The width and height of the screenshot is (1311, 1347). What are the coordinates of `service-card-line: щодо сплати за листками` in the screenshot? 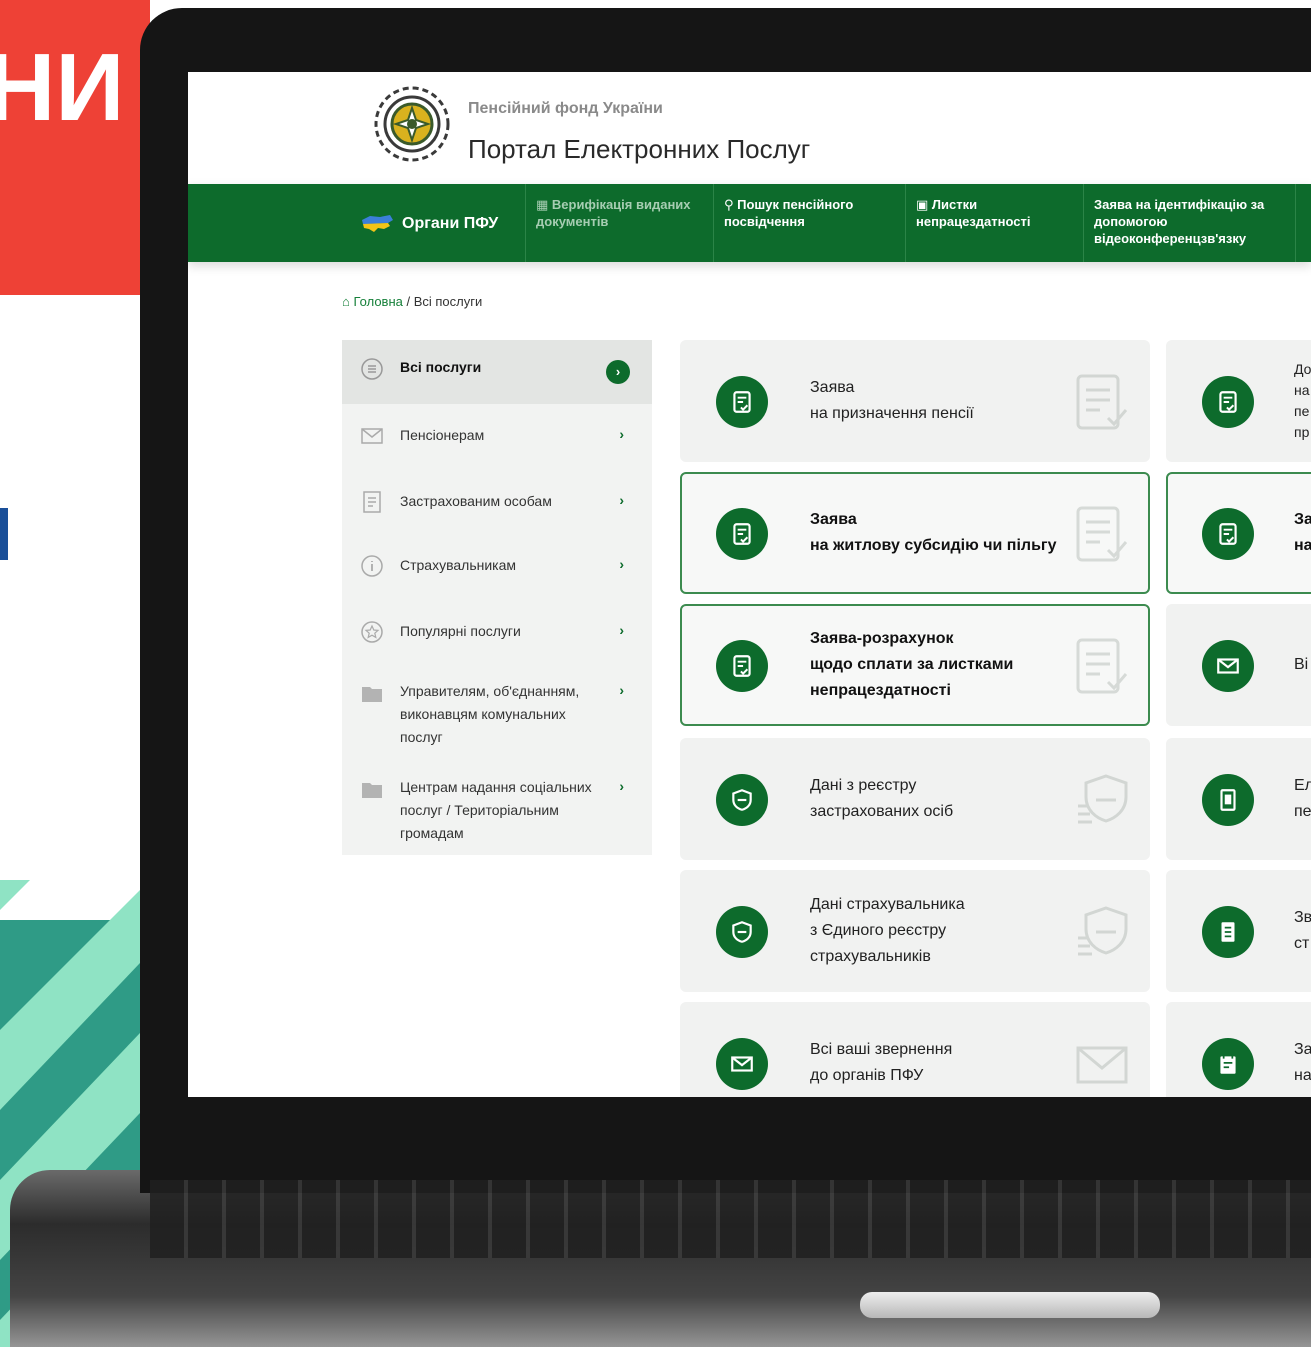 It's located at (912, 664).